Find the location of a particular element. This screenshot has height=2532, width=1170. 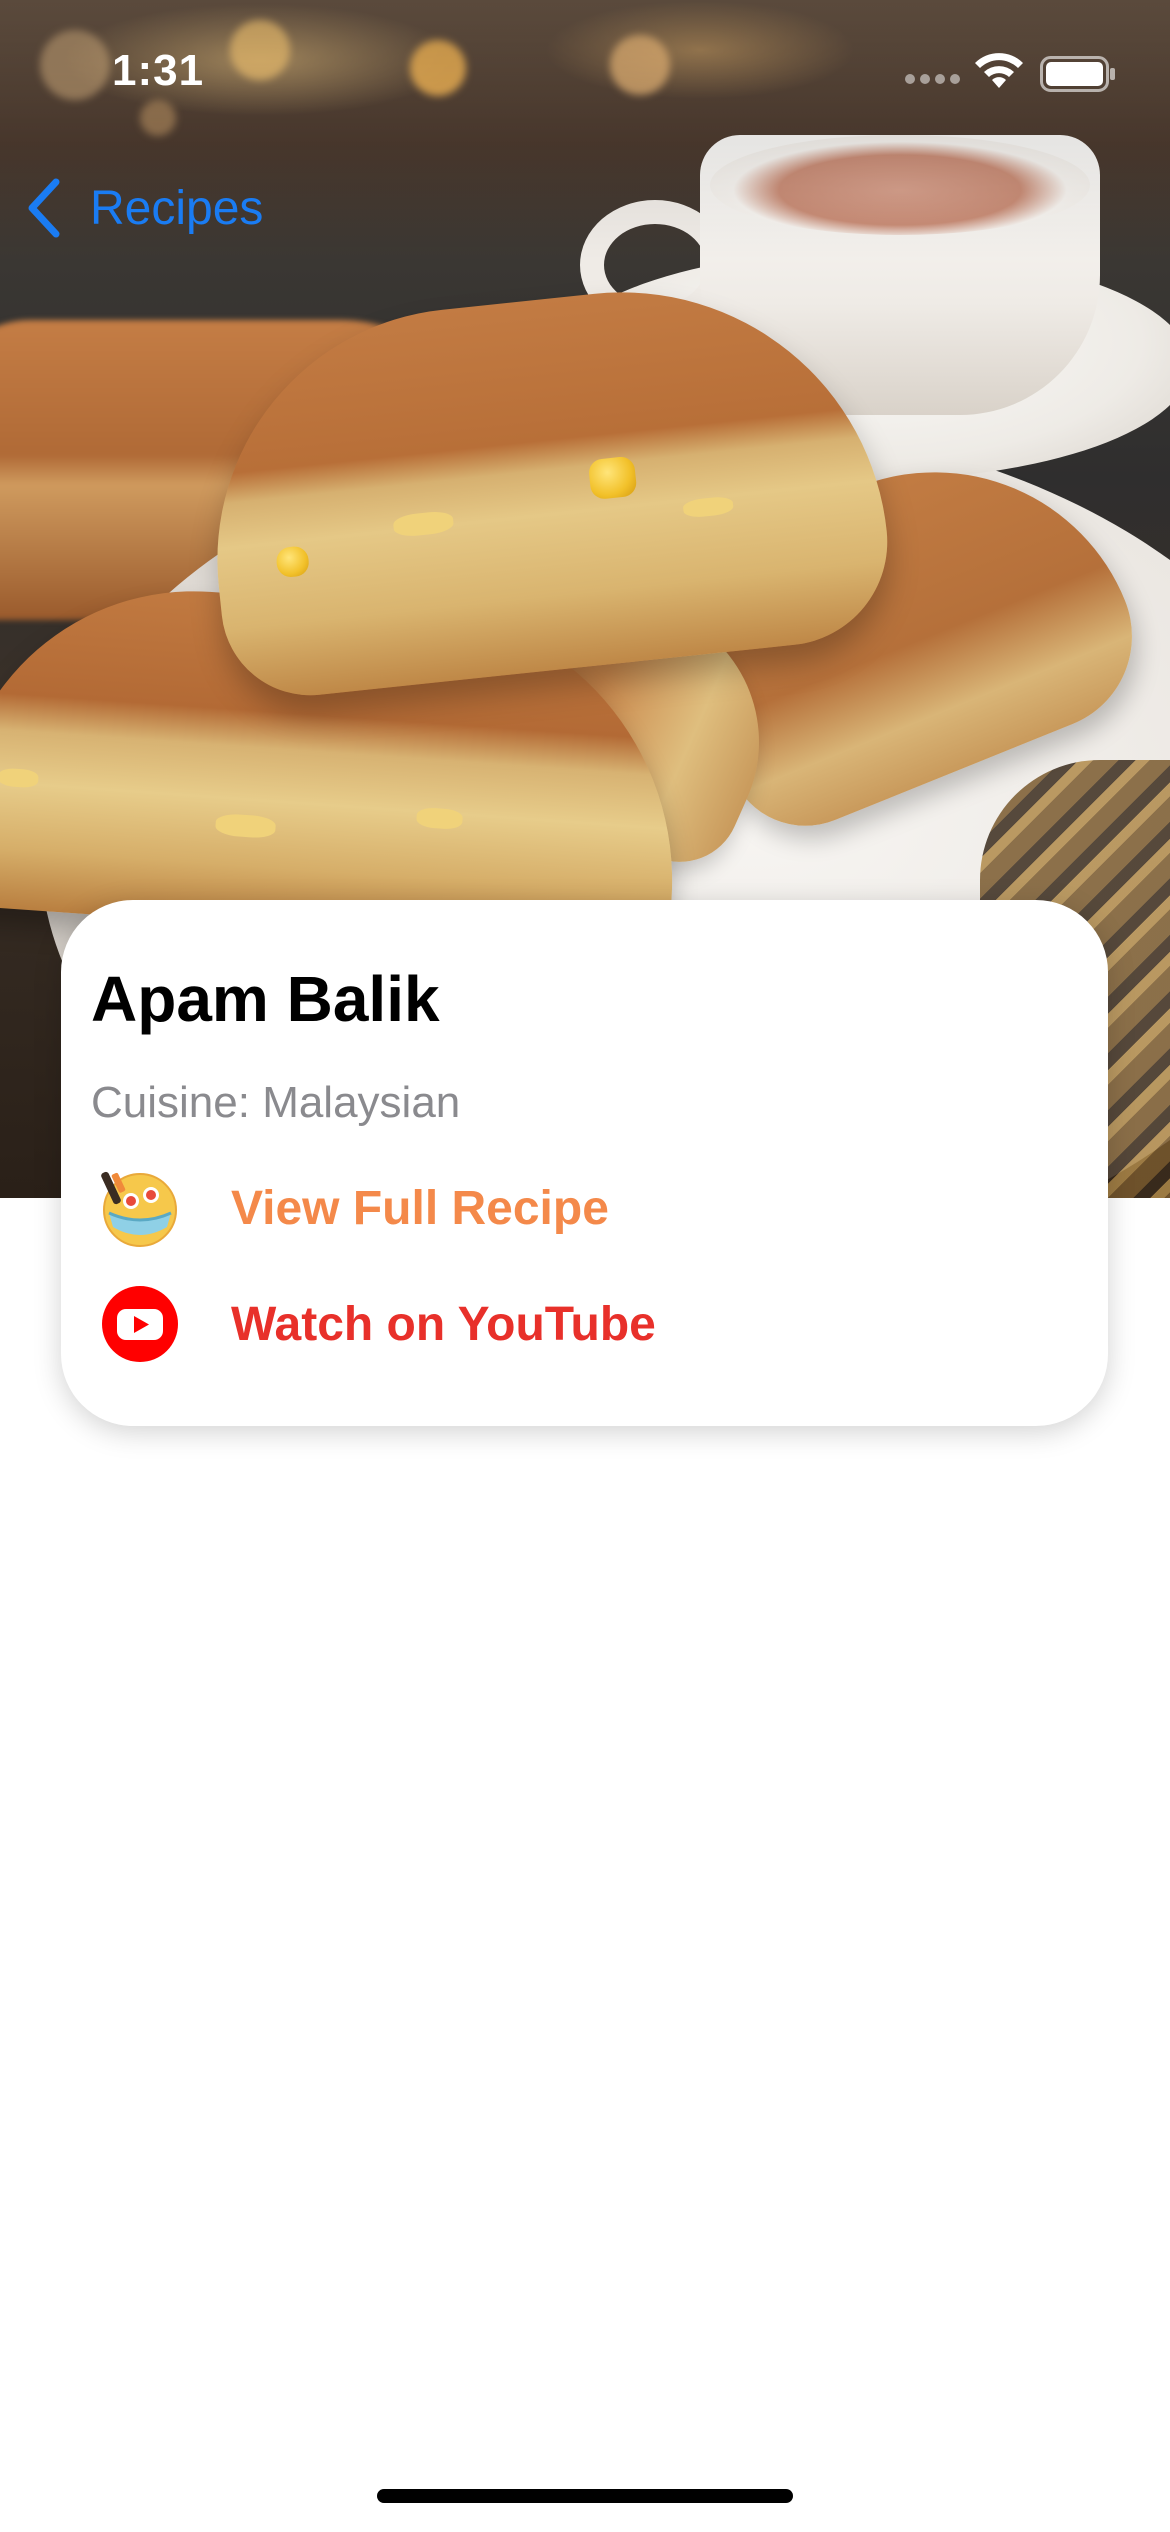

recipe-title: Apam Balik is located at coordinates (265, 999).